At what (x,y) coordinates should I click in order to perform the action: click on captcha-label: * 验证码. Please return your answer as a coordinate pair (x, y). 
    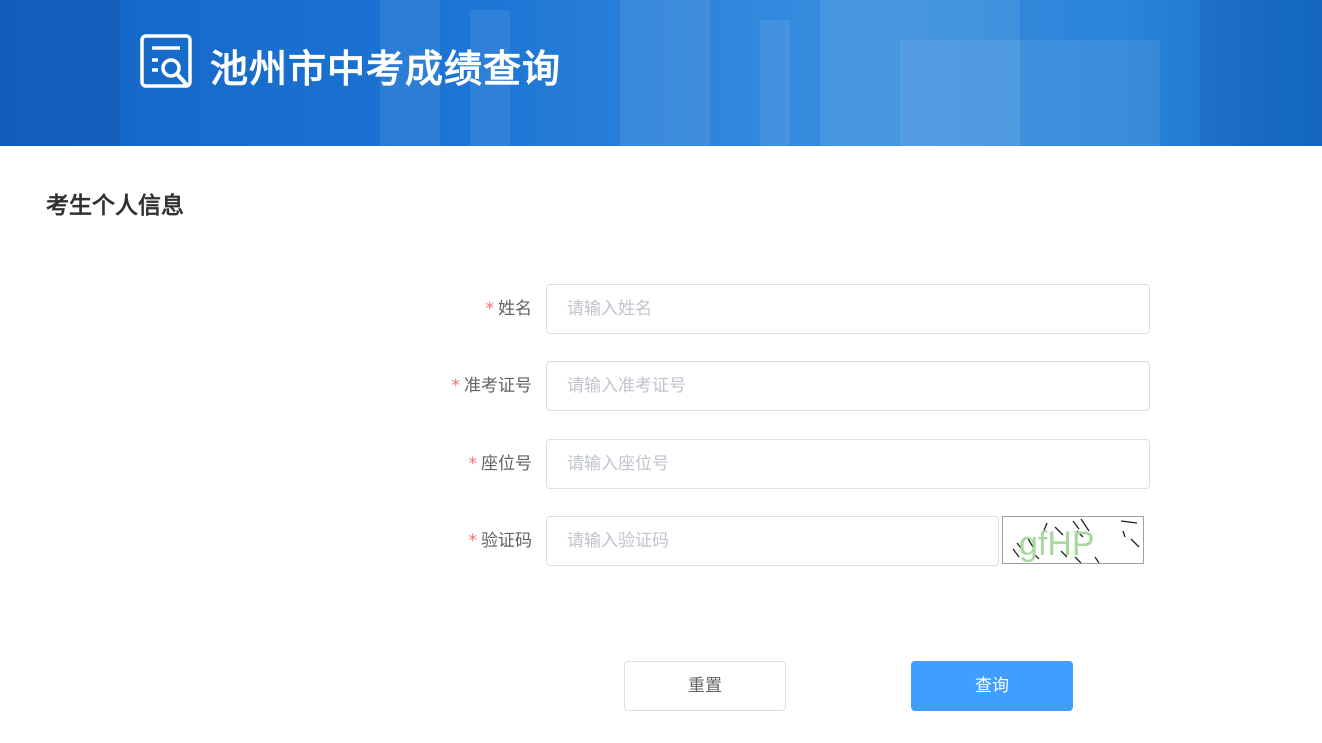
    Looking at the image, I should click on (501, 541).